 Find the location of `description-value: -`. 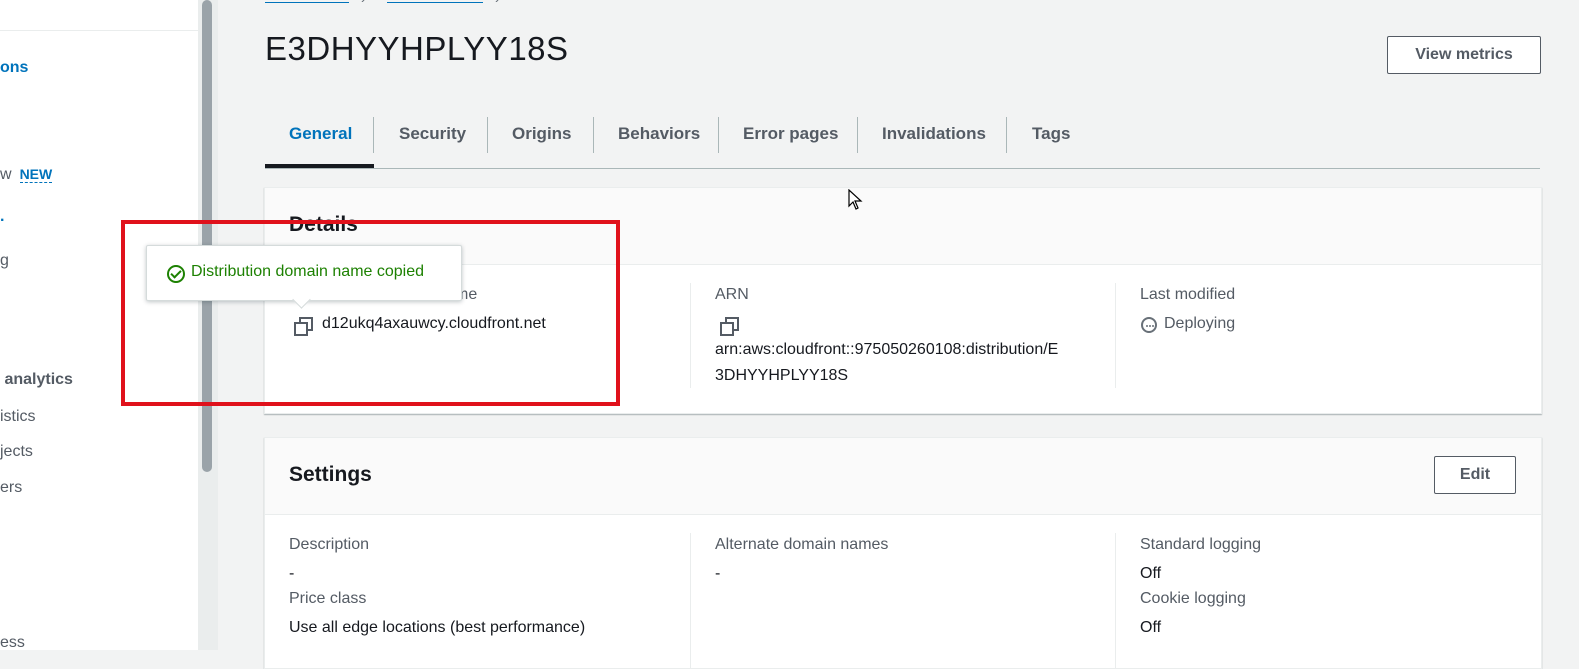

description-value: - is located at coordinates (292, 573).